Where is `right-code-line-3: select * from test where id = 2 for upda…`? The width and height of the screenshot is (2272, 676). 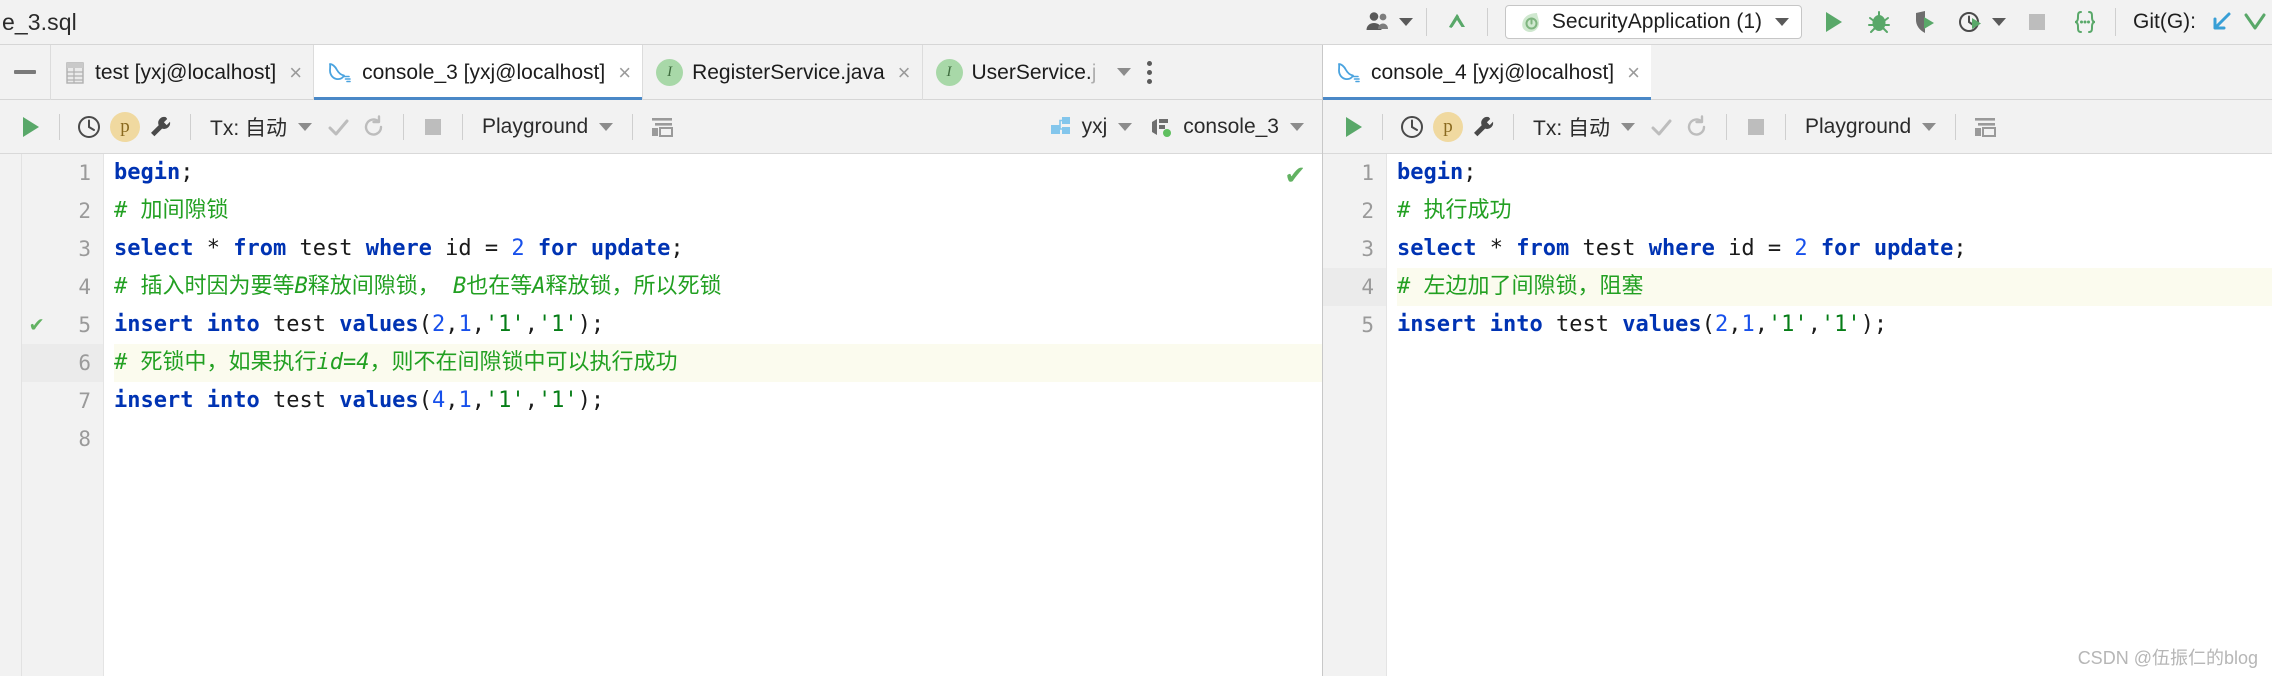
right-code-line-3: select * from test where id = 2 for upda… is located at coordinates (1834, 249).